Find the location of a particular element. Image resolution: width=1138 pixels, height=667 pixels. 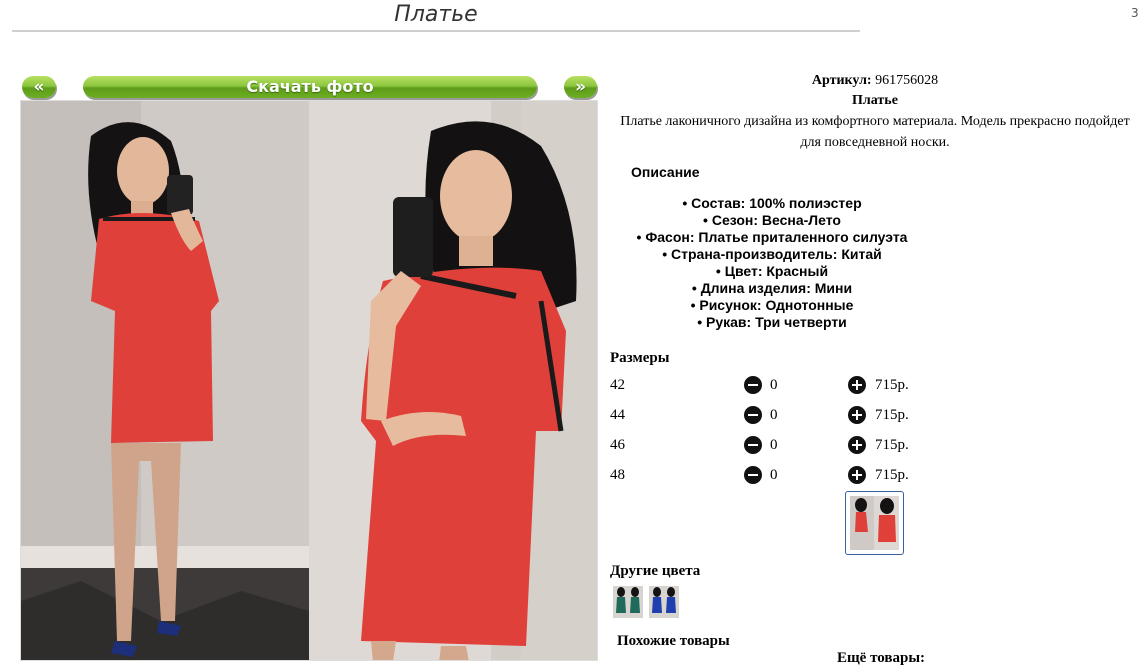

sku-label: Артикул: is located at coordinates (841, 80).